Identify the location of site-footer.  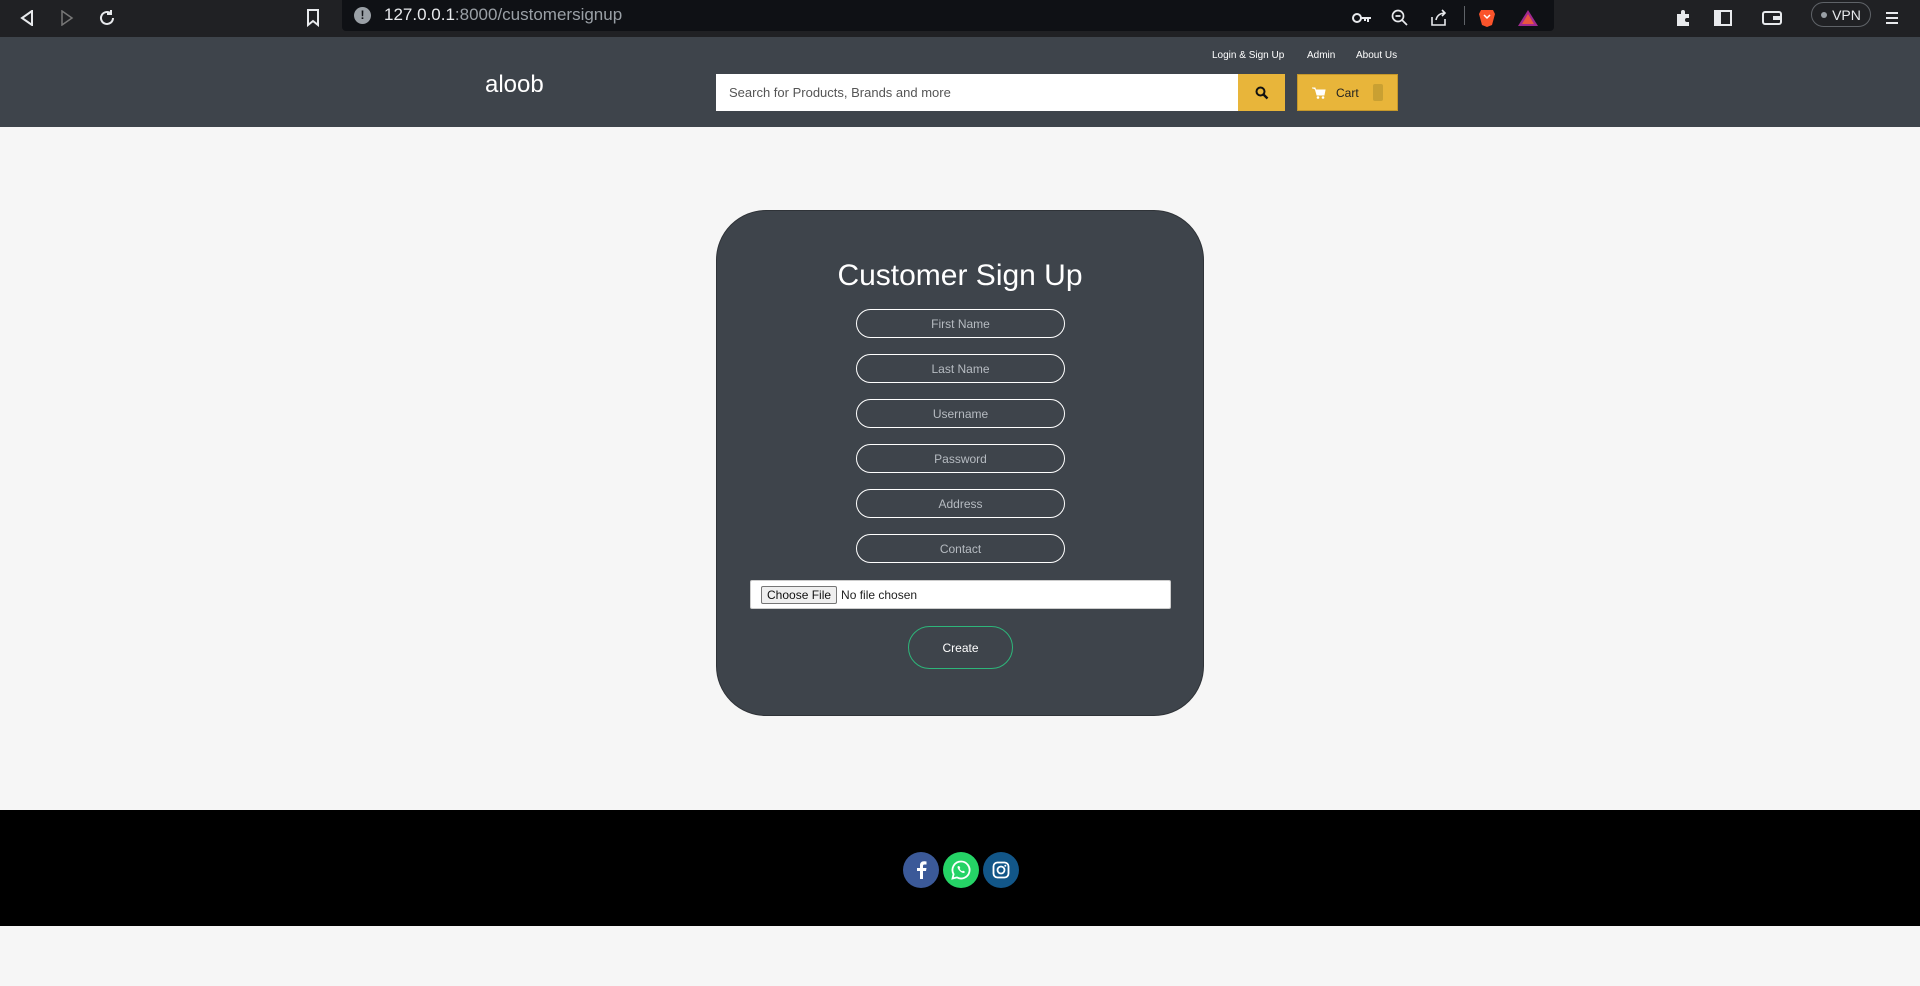
(960, 868).